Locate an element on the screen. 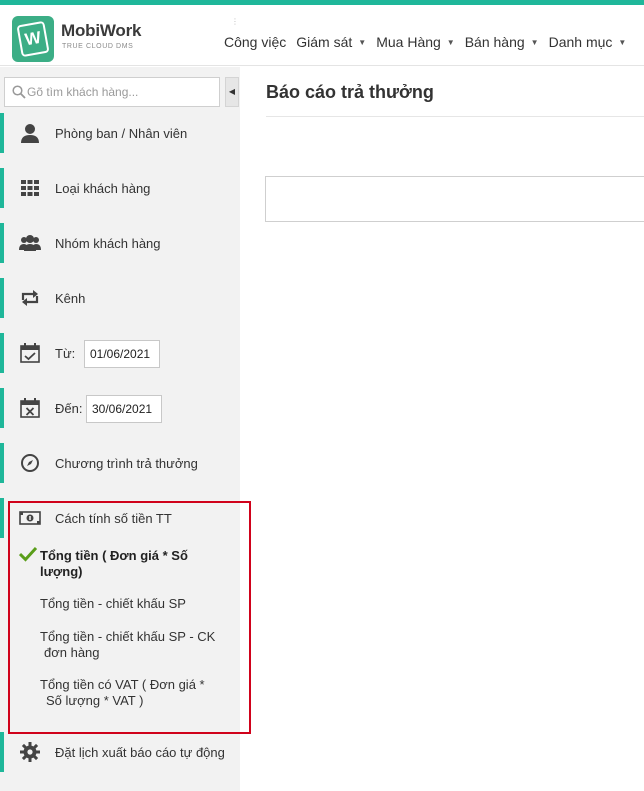 The image size is (644, 791). compass-icon is located at coordinates (30, 463).